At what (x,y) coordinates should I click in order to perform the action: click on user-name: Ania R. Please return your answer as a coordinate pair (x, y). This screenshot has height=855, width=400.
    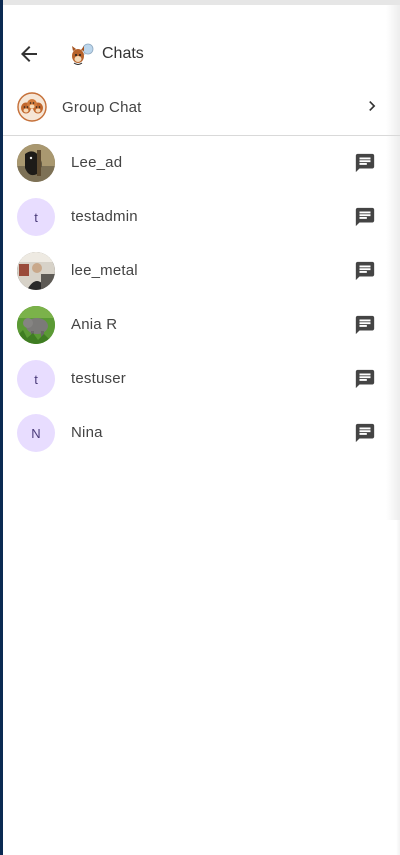
    Looking at the image, I should click on (94, 324).